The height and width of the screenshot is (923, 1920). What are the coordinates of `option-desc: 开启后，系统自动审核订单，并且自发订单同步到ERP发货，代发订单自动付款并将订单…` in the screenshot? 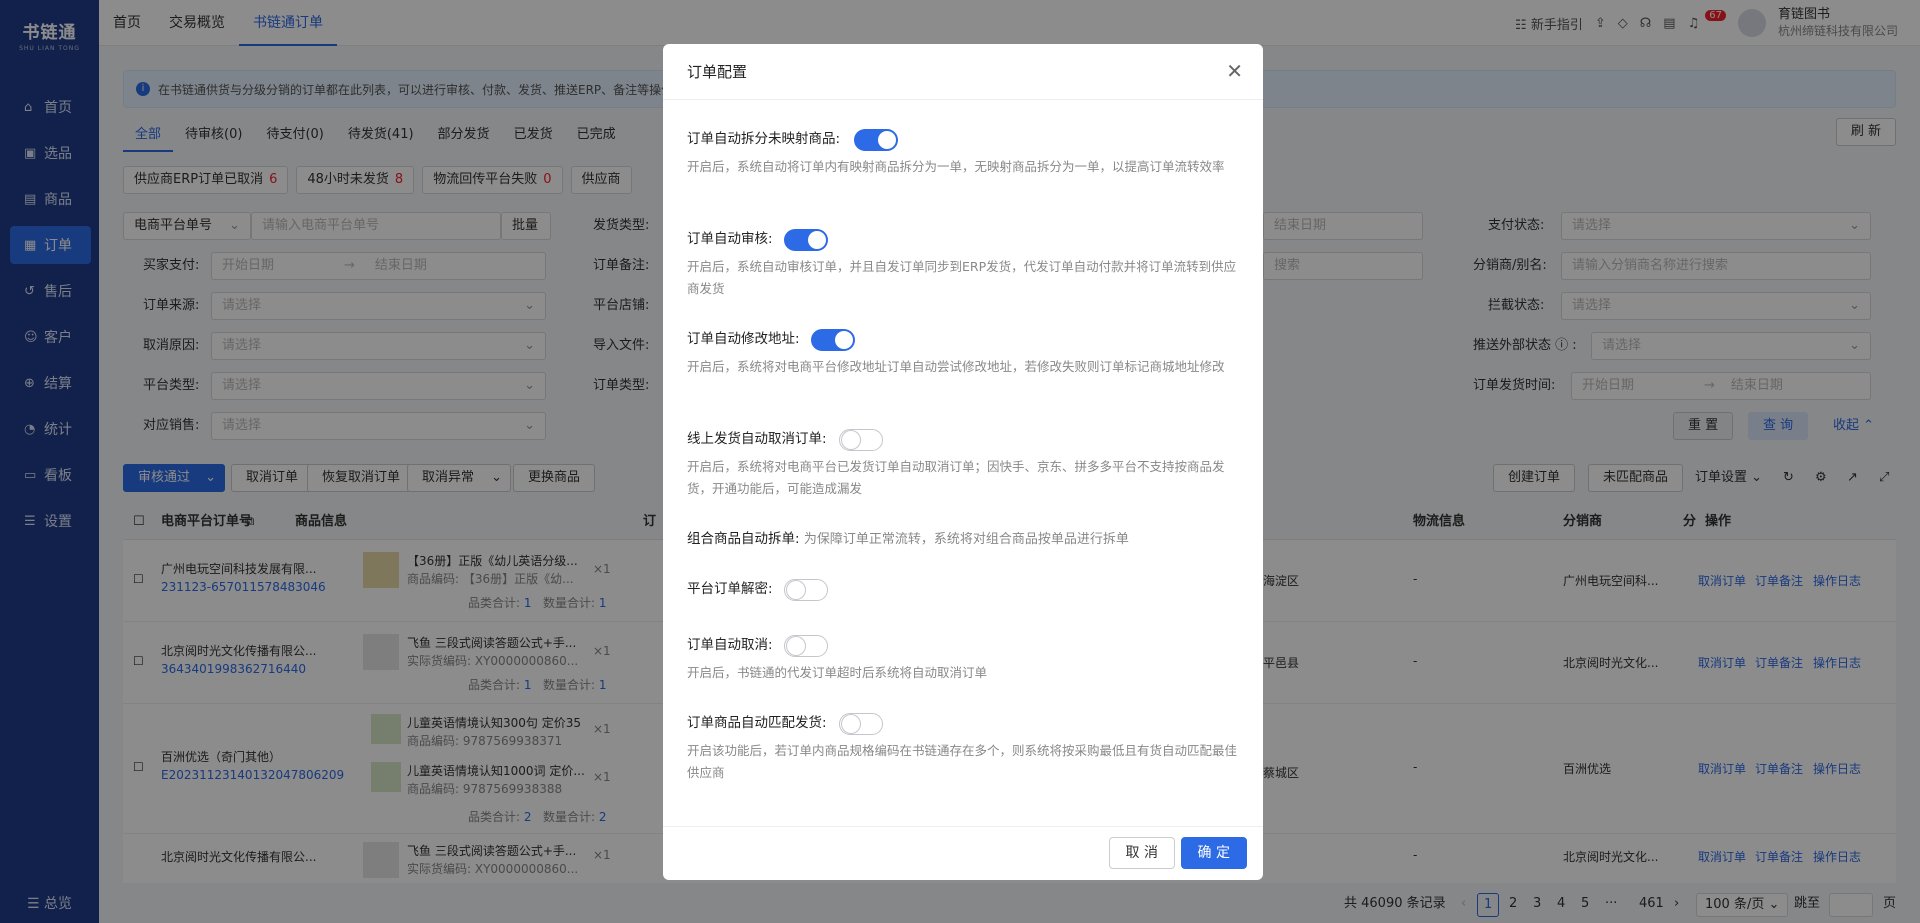 It's located at (962, 277).